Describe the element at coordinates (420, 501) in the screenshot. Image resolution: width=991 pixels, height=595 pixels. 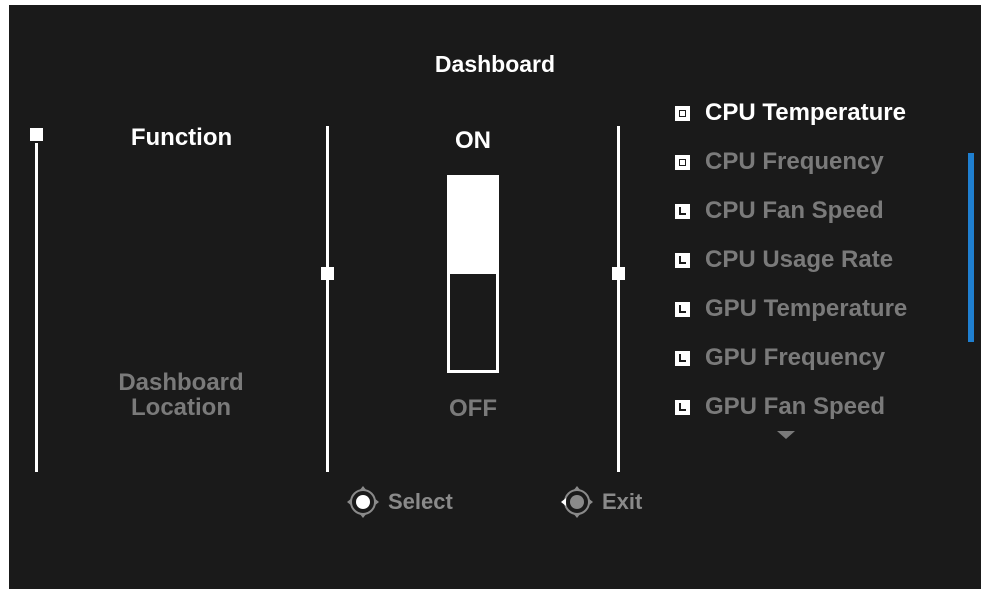
I see `select-hint-label: Select` at that location.